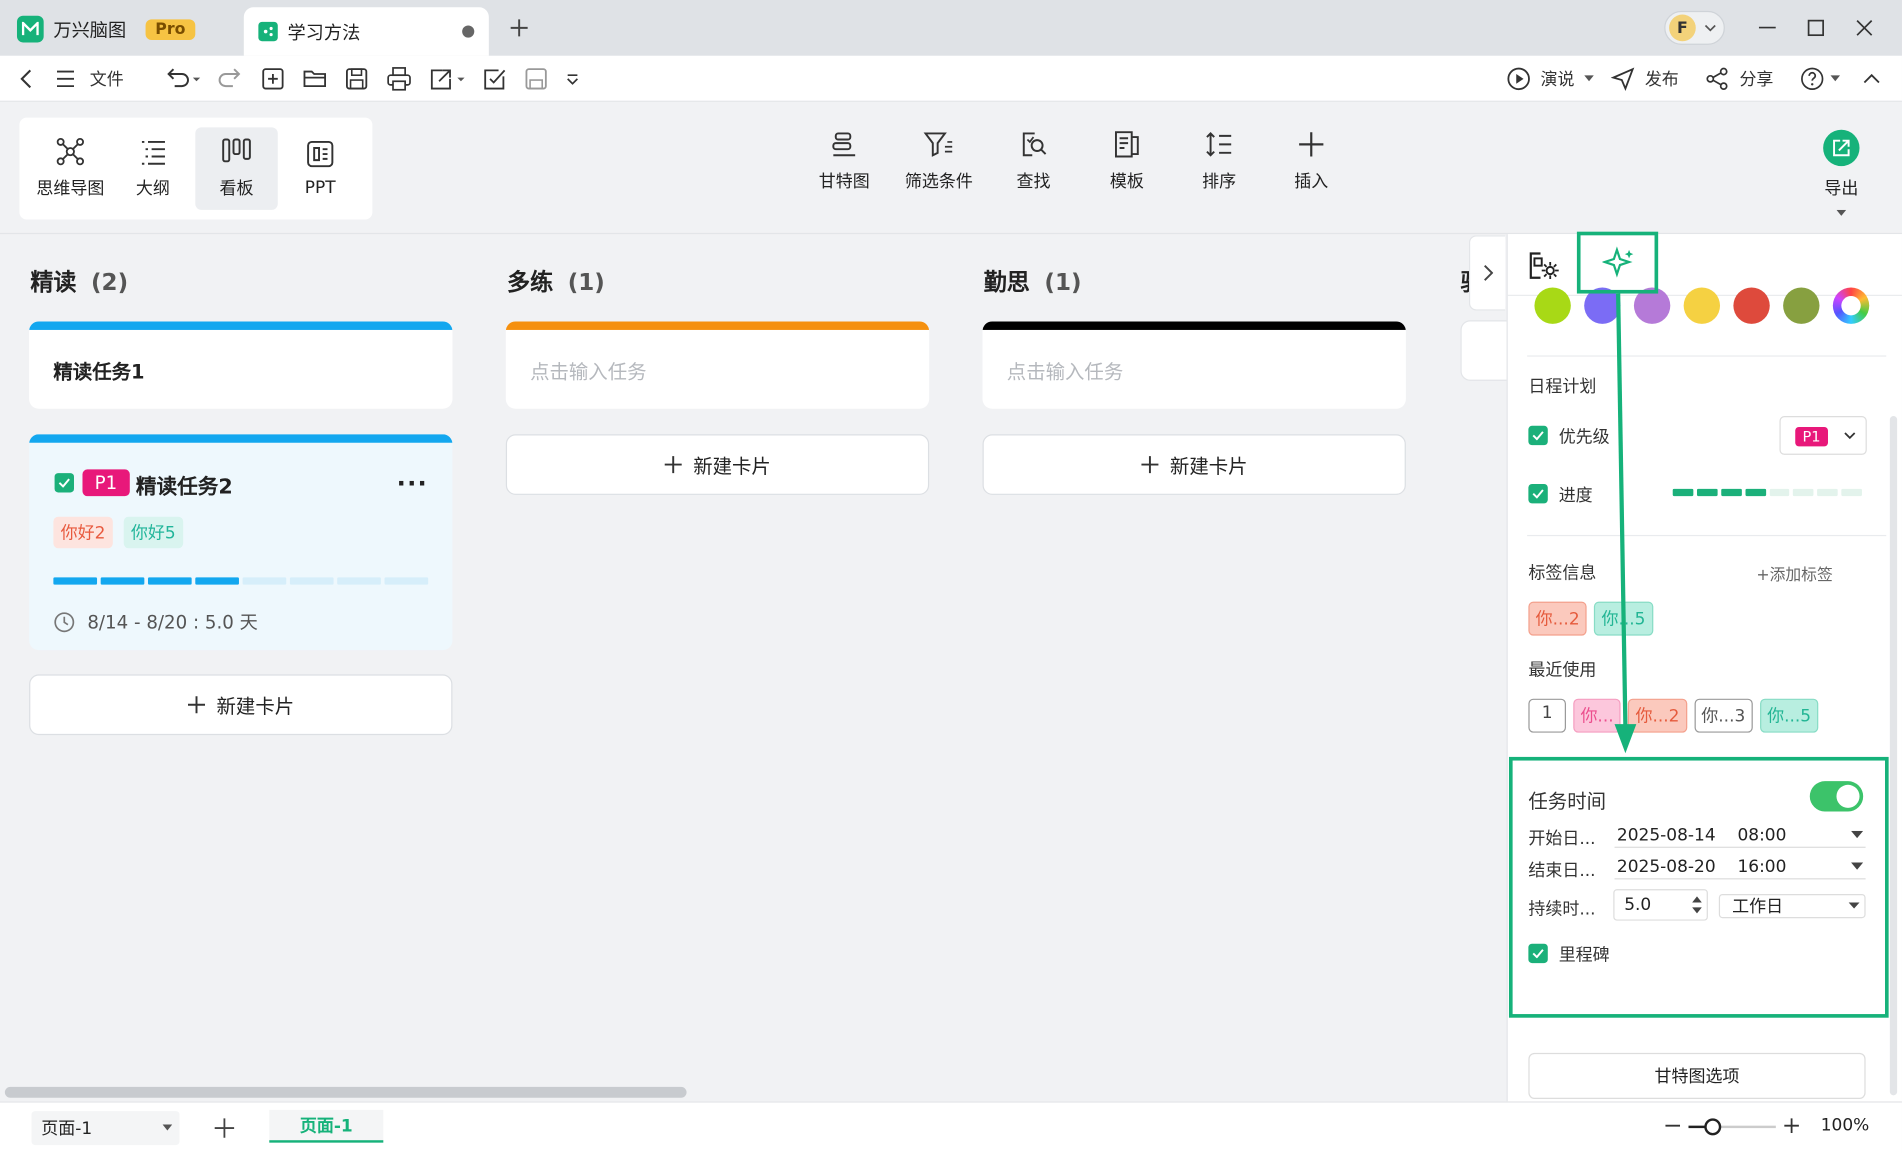 This screenshot has width=1902, height=1153. I want to click on task-card: 精读任务1, so click(241, 365).